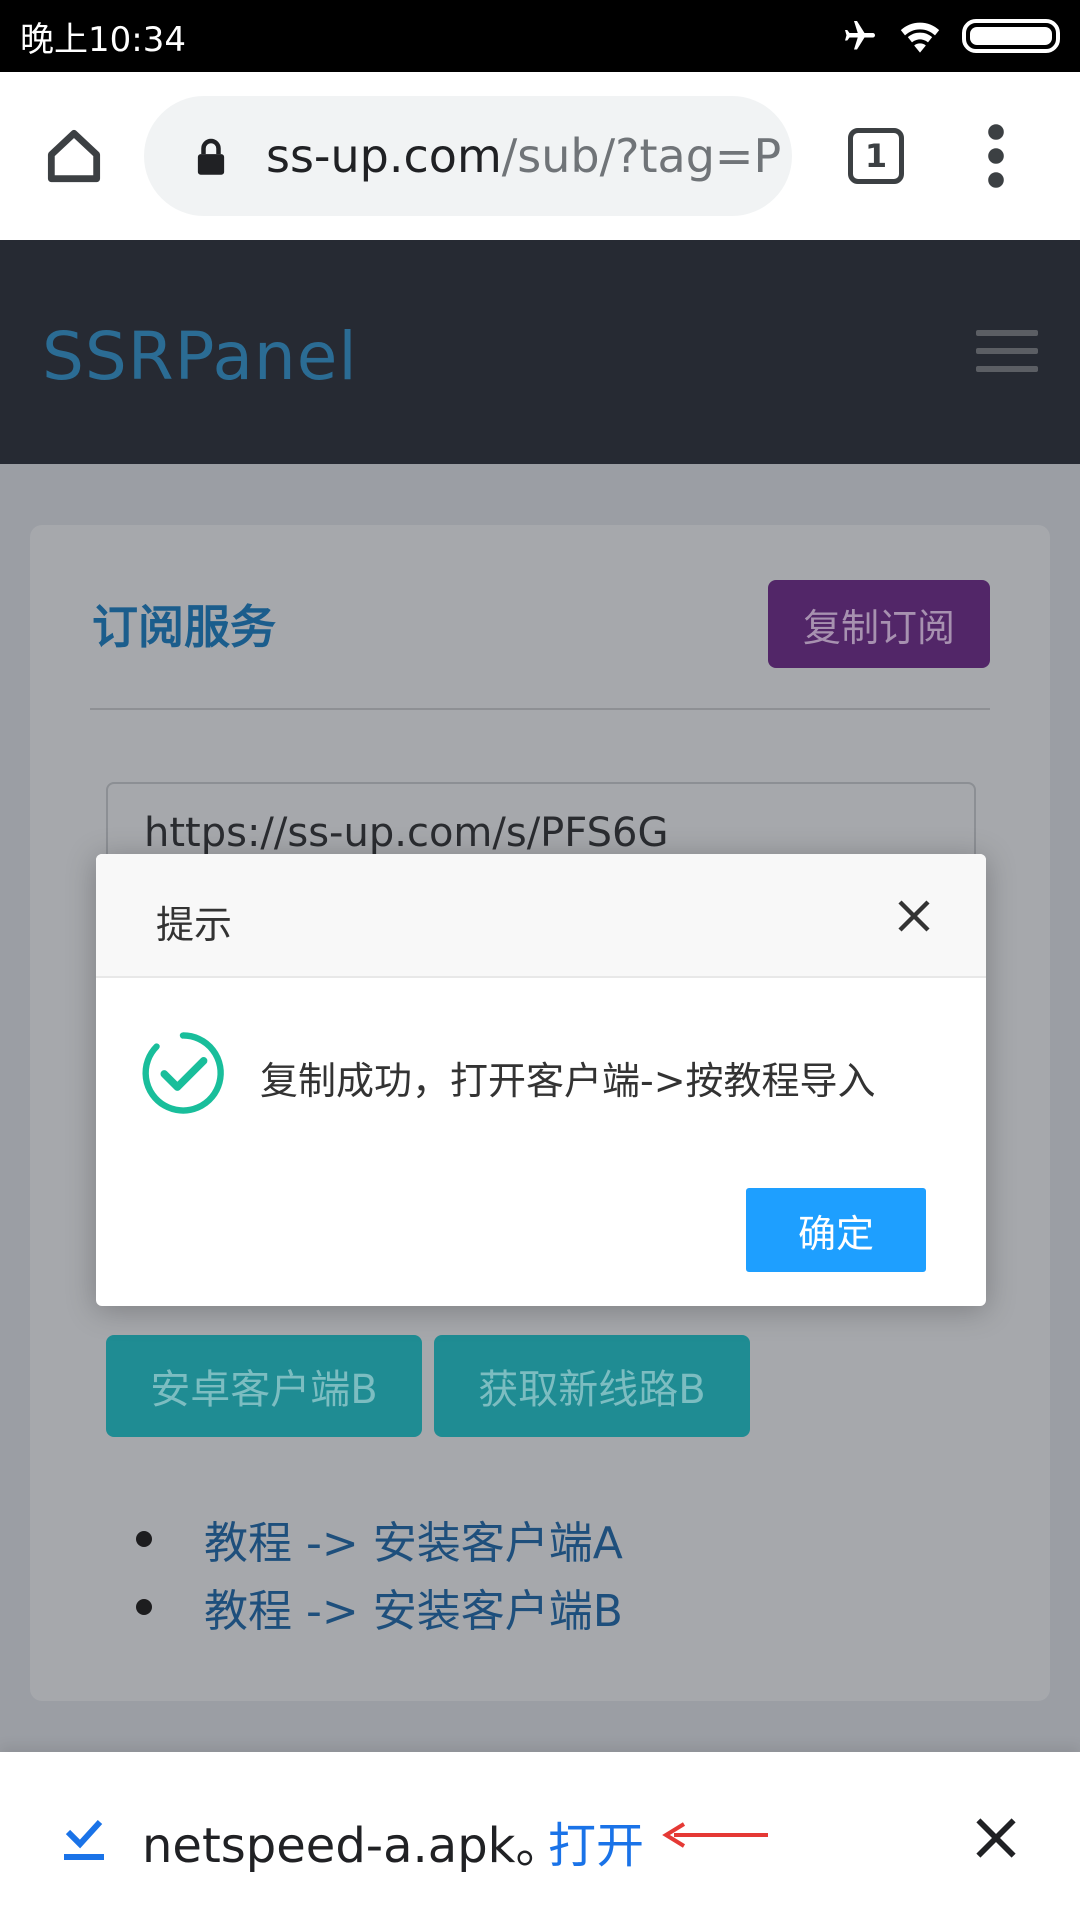 This screenshot has width=1080, height=1920. What do you see at coordinates (592, 1386) in the screenshot?
I see `get-new-route-b-button: 获取新线路B` at bounding box center [592, 1386].